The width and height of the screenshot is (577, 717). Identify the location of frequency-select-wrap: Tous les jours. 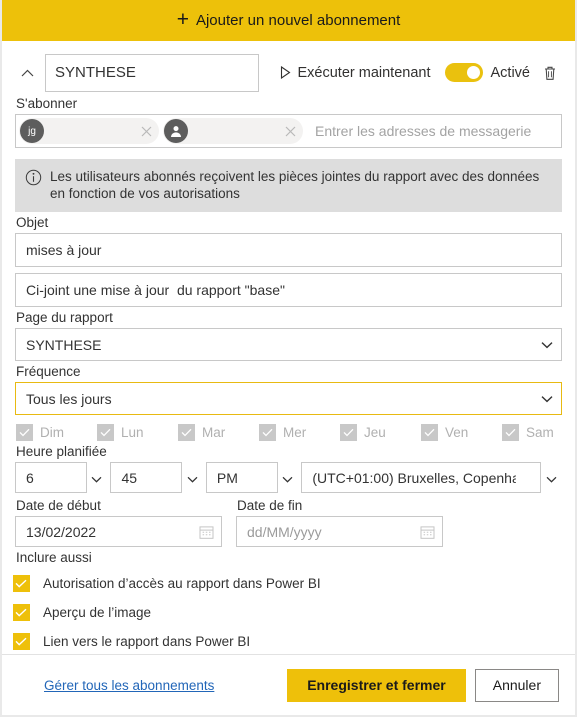
(288, 398).